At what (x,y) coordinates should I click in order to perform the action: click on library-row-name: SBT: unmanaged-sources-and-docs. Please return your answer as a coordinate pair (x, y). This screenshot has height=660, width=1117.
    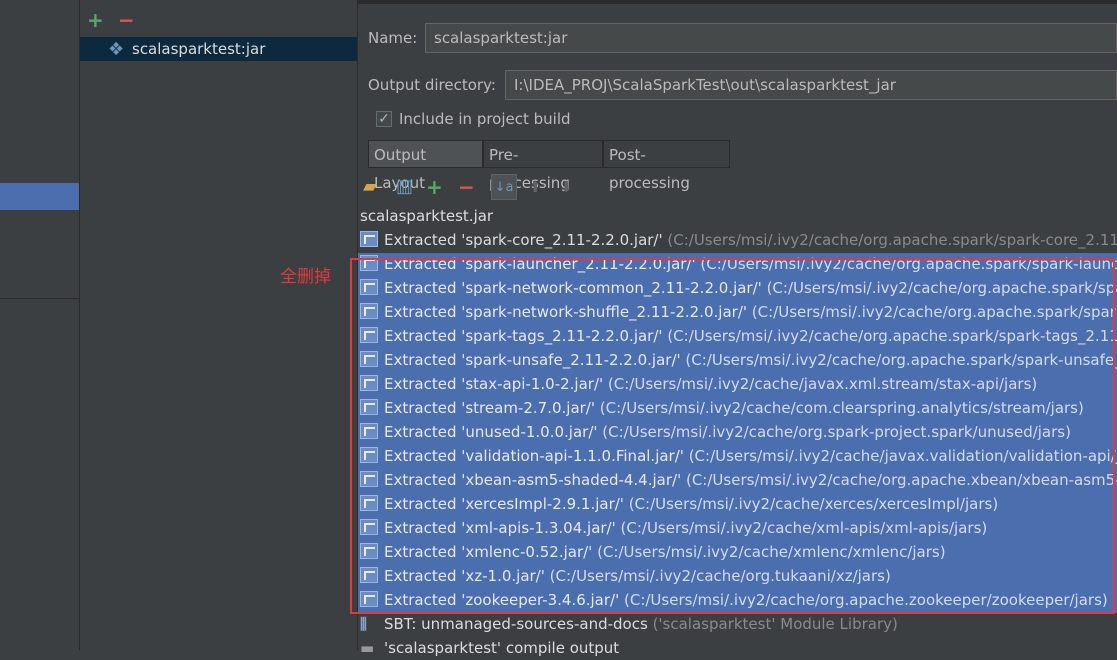
    Looking at the image, I should click on (516, 624).